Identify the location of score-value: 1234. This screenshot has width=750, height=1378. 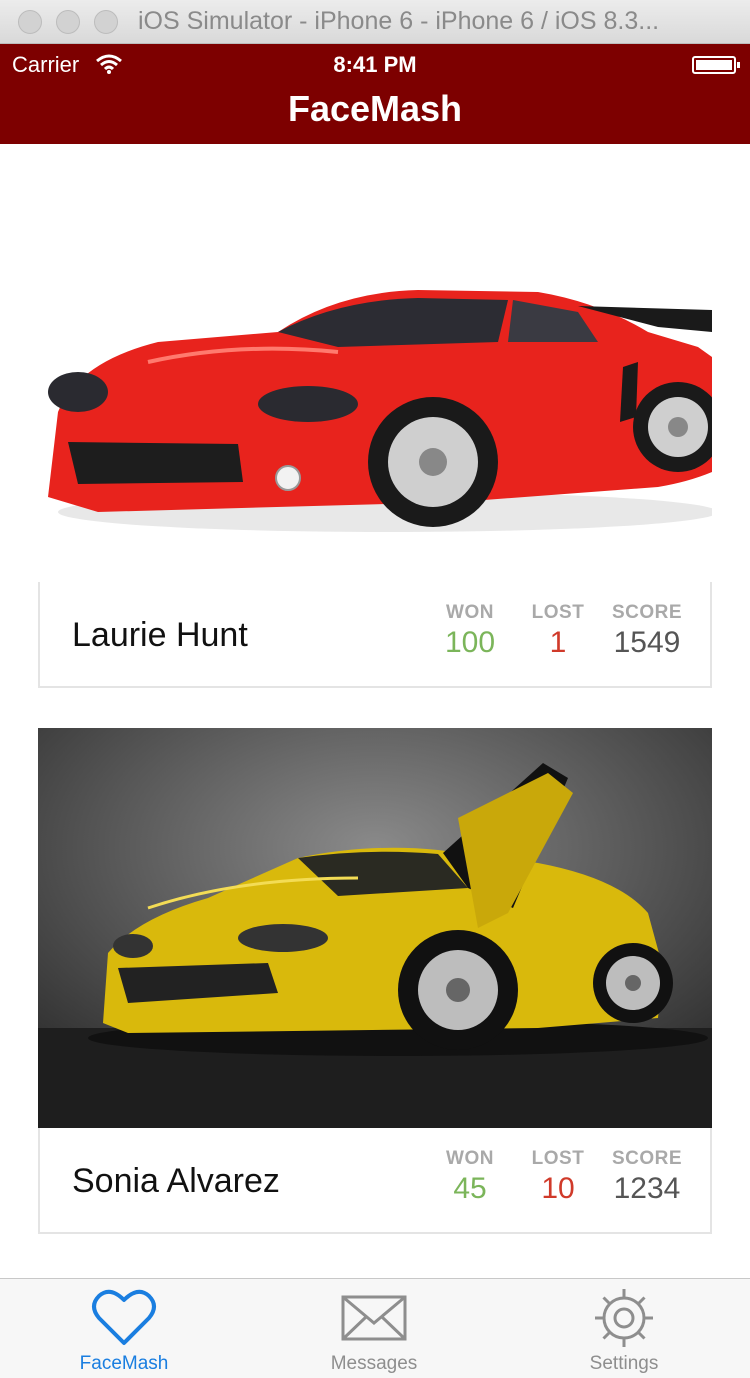
(647, 1188).